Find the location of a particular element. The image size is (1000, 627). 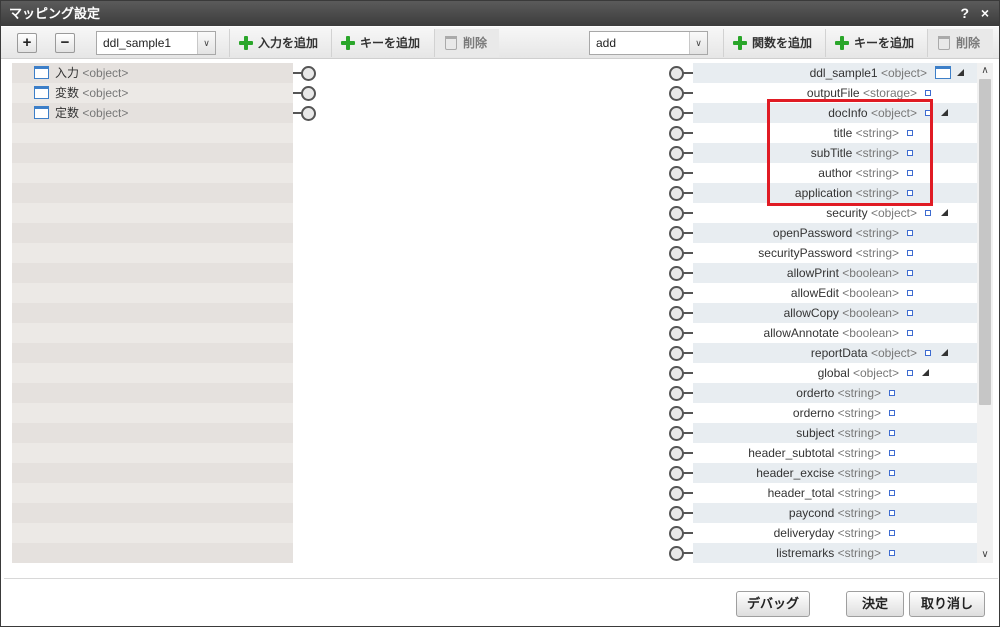

target-tree-item: header_excise <string> is located at coordinates (835, 473).